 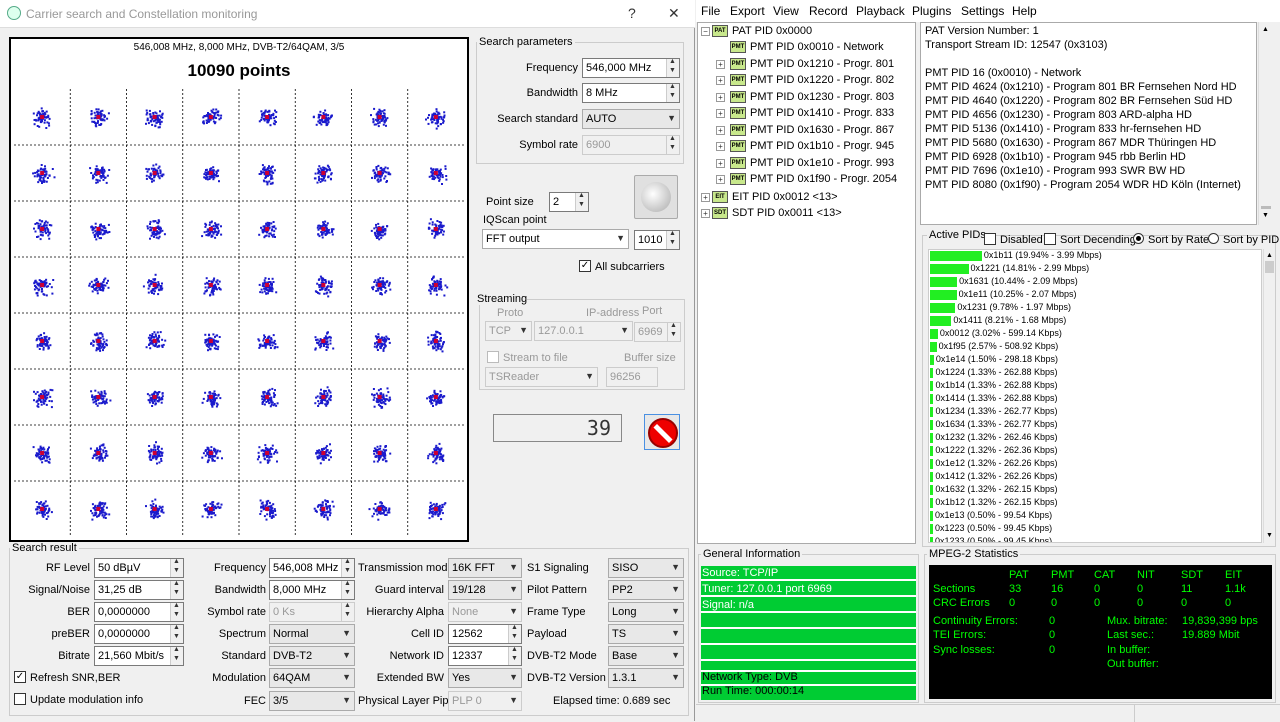 What do you see at coordinates (786, 11) in the screenshot?
I see `menu-view: View` at bounding box center [786, 11].